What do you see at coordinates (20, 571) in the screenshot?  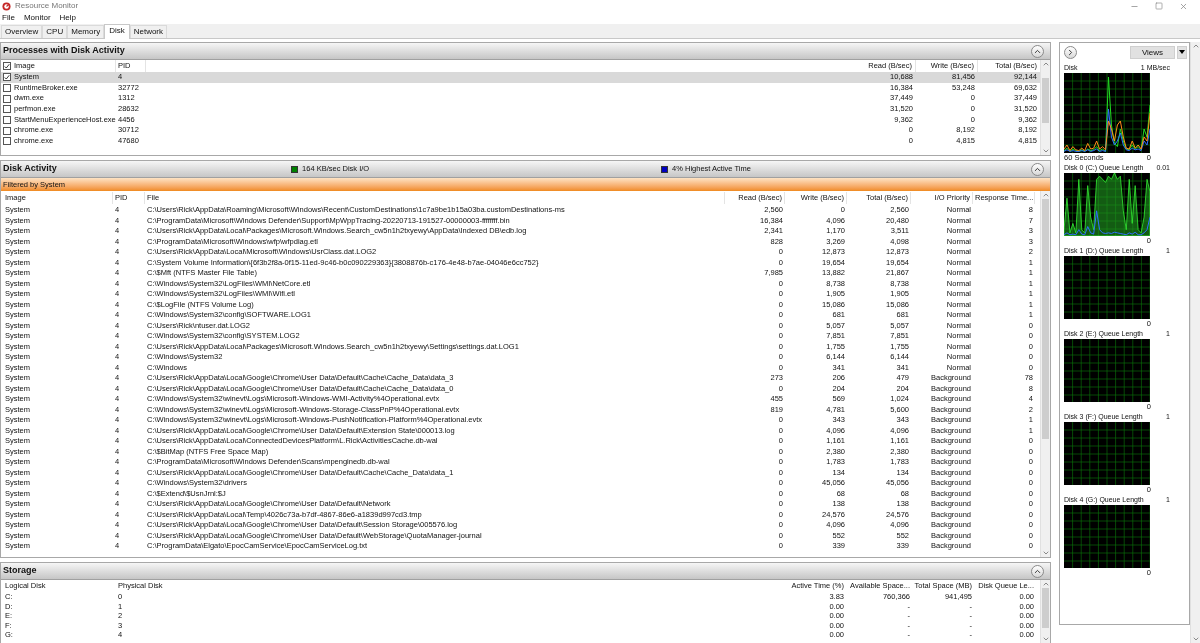 I see `section-title: Storage` at bounding box center [20, 571].